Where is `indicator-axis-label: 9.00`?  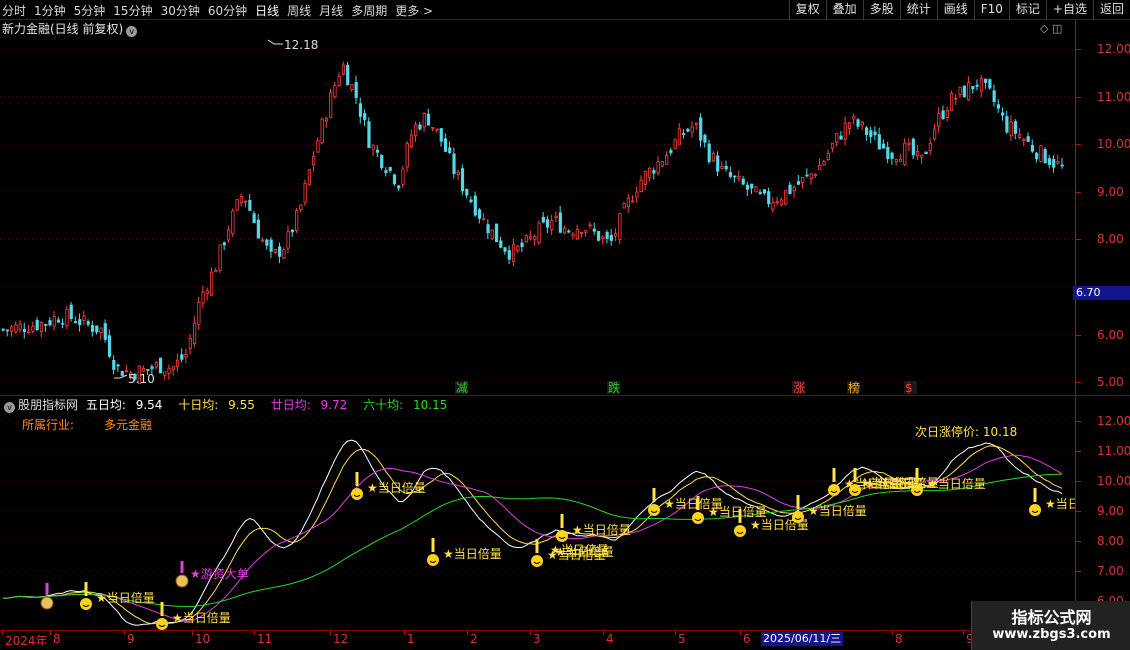
indicator-axis-label: 9.00 is located at coordinates (1110, 511).